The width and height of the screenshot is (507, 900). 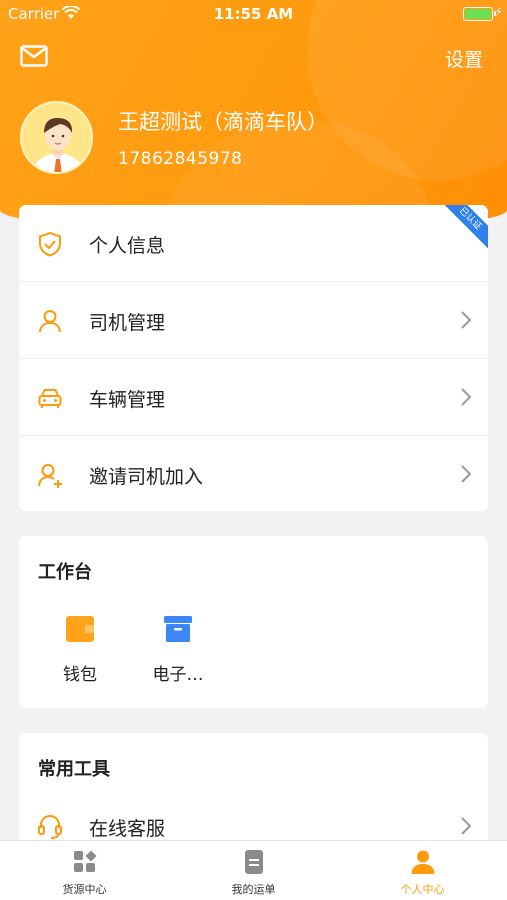 I want to click on section-title: 常用工具, so click(x=74, y=769).